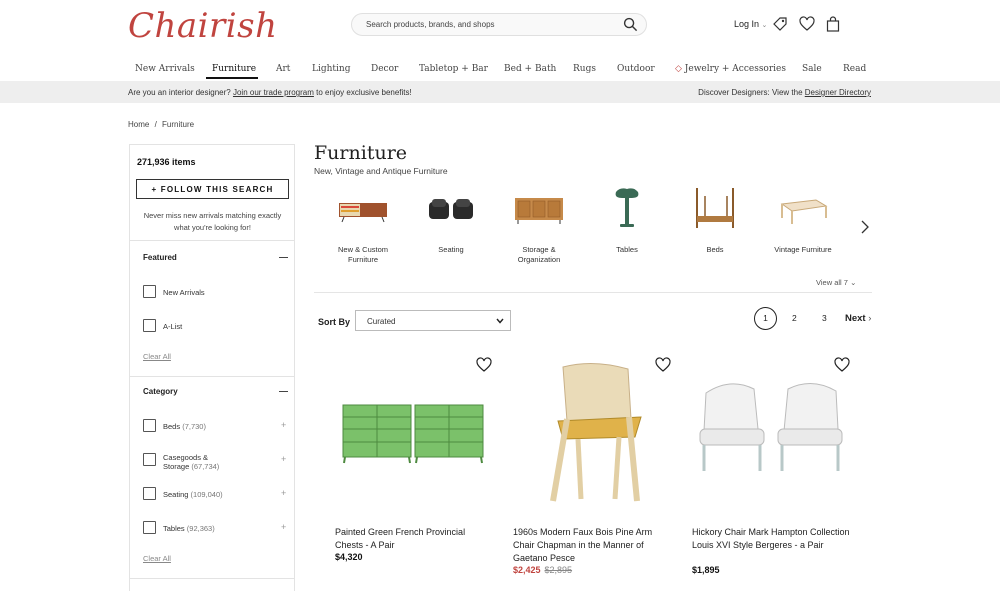  Describe the element at coordinates (173, 326) in the screenshot. I see `checkbox-label: A-List` at that location.